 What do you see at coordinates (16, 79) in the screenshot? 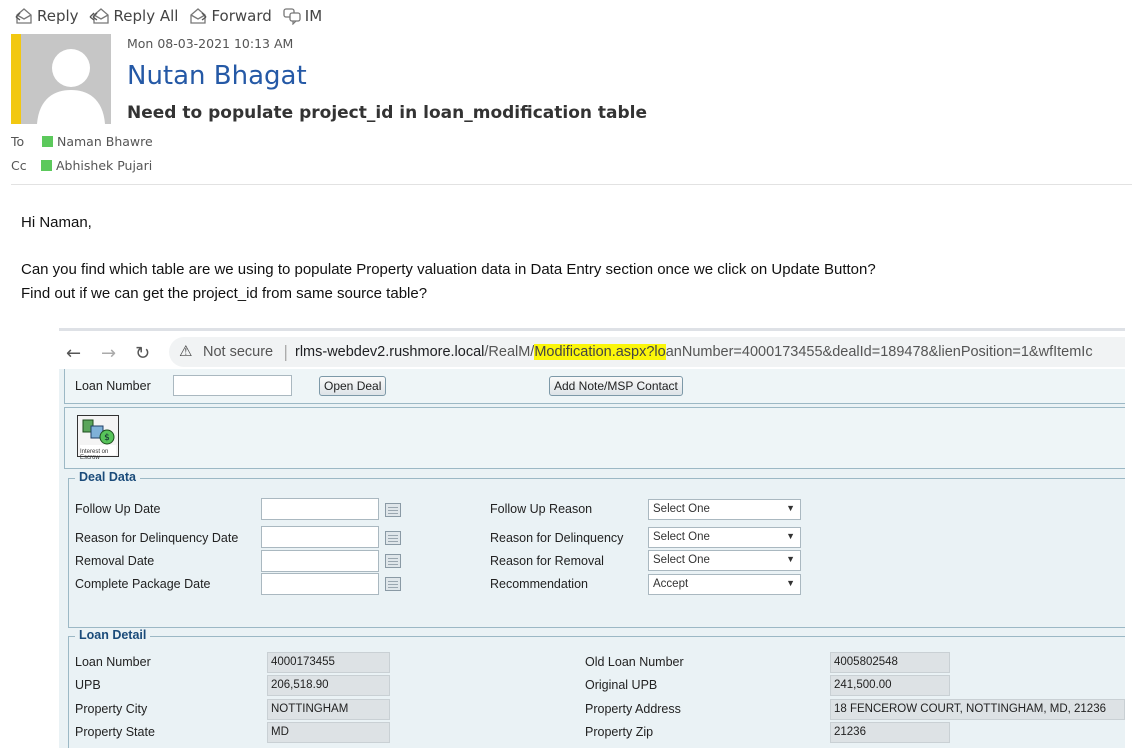
I see `avatar-presence-bar` at bounding box center [16, 79].